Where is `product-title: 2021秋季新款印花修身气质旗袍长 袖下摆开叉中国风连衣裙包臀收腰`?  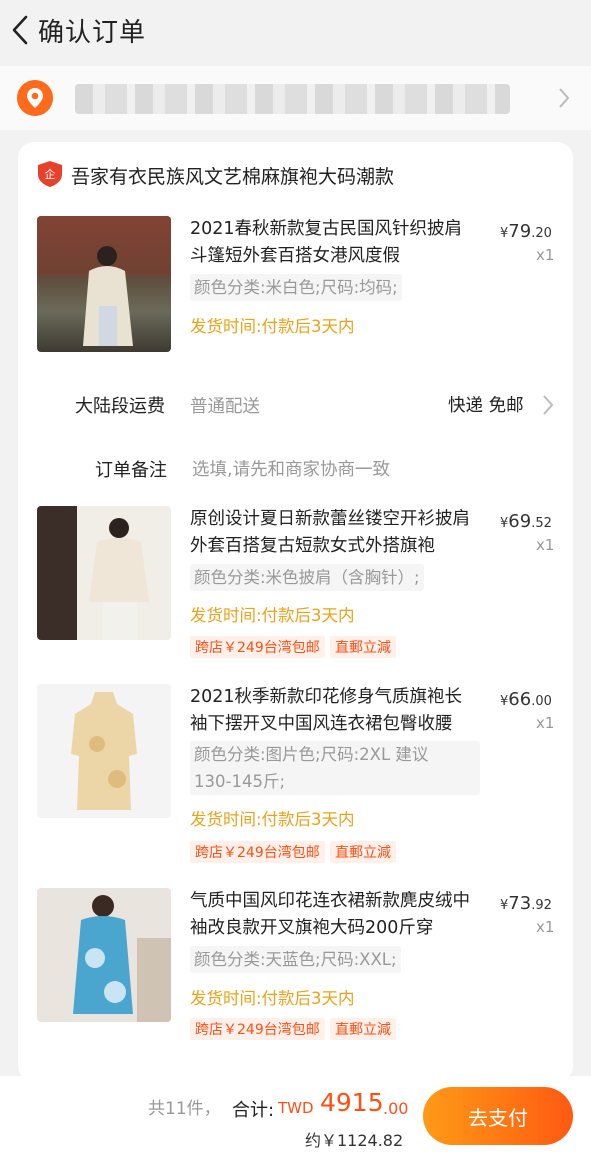 product-title: 2021秋季新款印花修身气质旗袍长 袖下摆开叉中国风连衣裙包臀收腰 is located at coordinates (336, 711).